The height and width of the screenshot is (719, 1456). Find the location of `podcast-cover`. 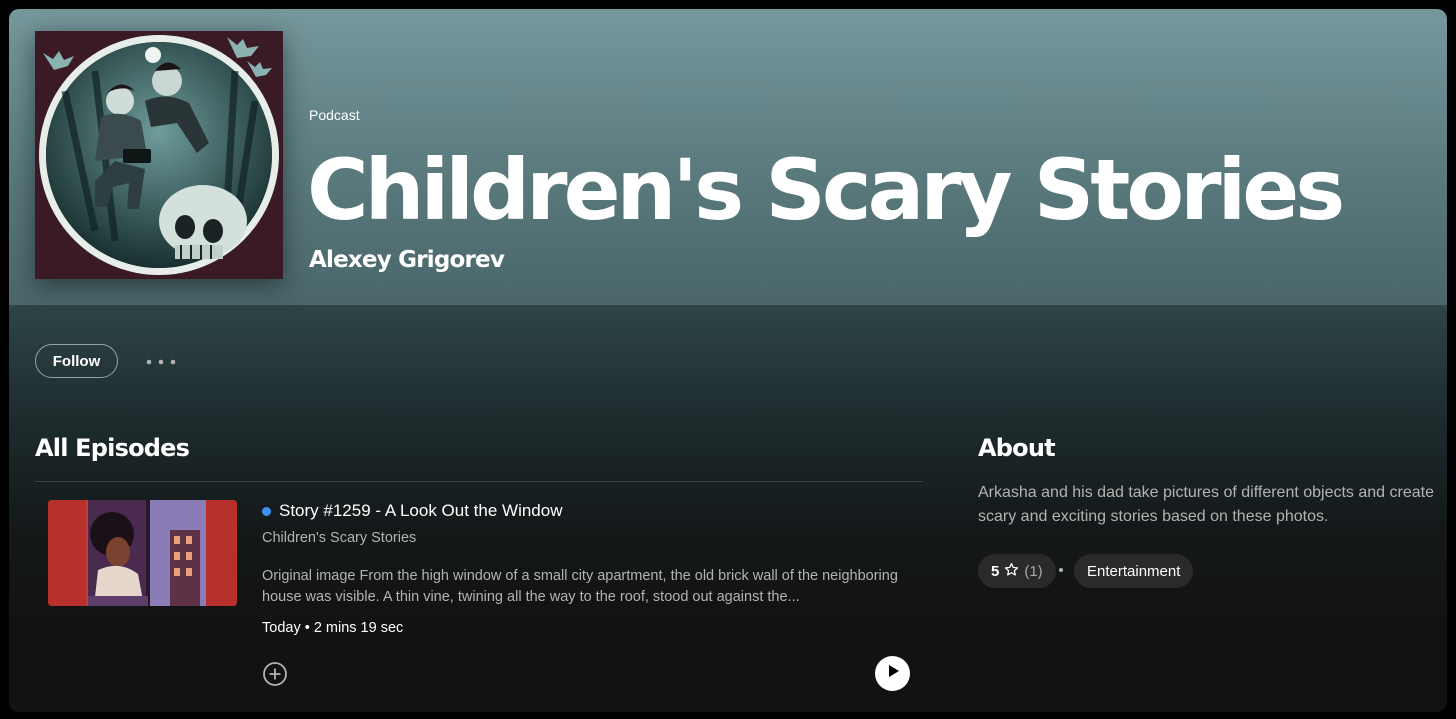

podcast-cover is located at coordinates (159, 155).